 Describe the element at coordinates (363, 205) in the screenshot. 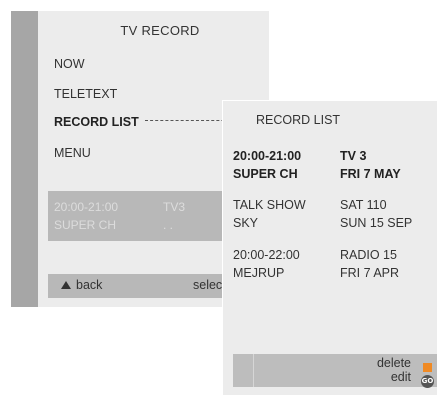

I see `entry-2-channel: SAT 110` at that location.